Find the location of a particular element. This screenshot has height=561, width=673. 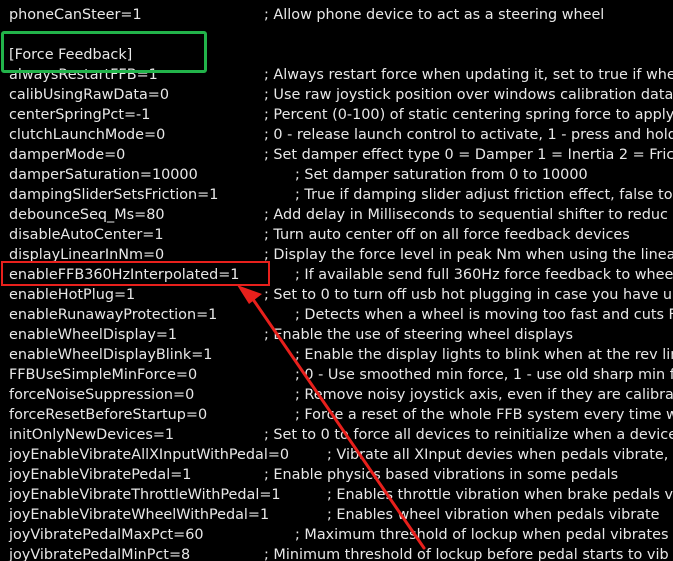

arrow-shaft is located at coordinates (336, 420).